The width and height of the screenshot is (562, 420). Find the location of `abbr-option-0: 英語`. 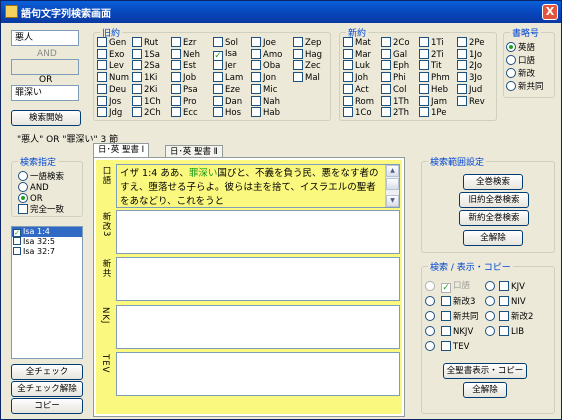

abbr-option-0: 英語 is located at coordinates (520, 48).